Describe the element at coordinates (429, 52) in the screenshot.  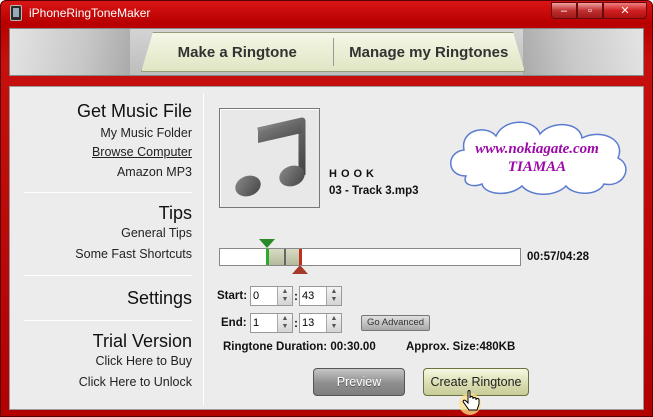
I see `tab-manage-ringtones: Manage my Ringtones` at that location.